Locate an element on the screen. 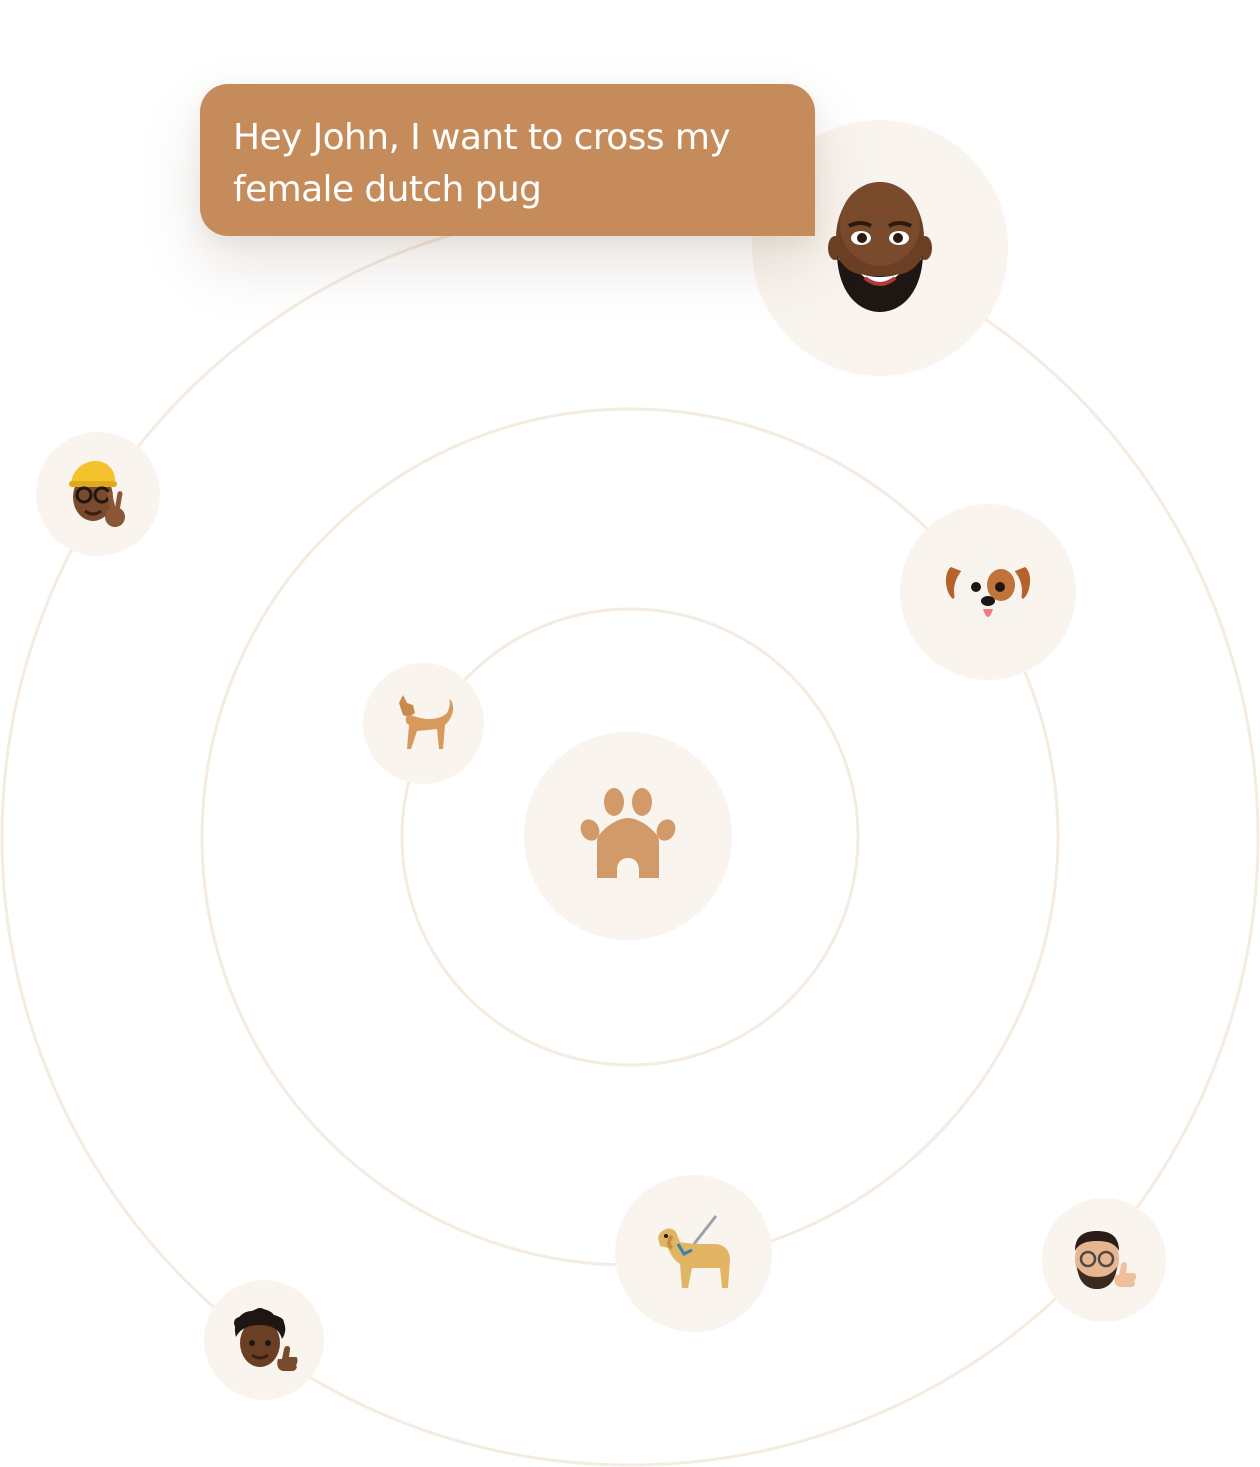  glasses-man-memoji-avatar is located at coordinates (1104, 1260).